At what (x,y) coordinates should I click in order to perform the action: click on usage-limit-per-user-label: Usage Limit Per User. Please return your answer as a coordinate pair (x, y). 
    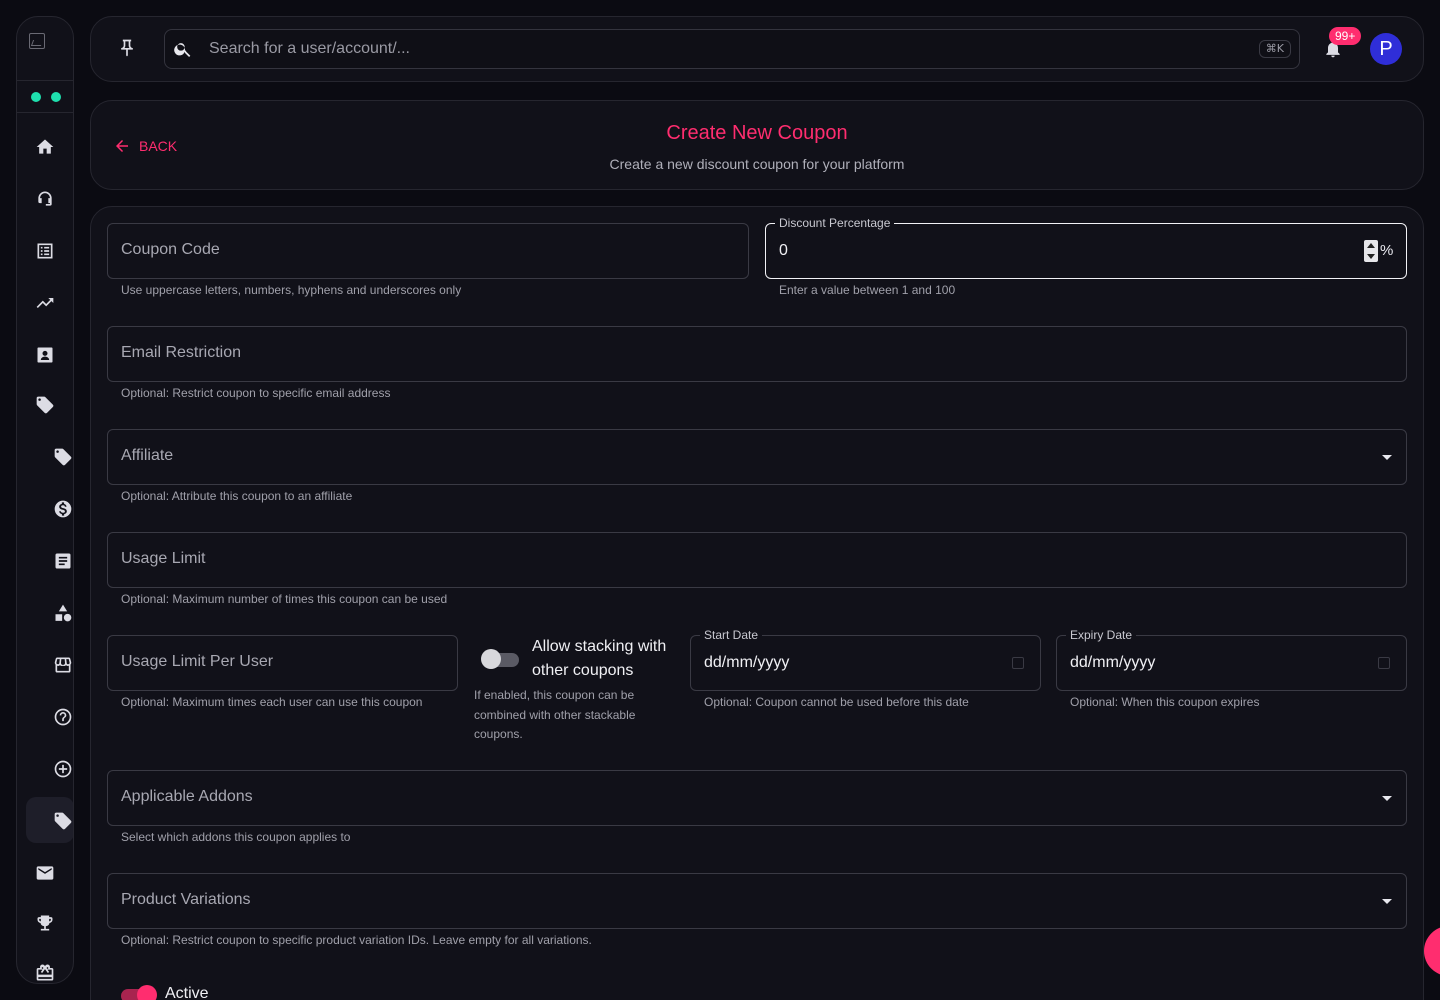
    Looking at the image, I should click on (197, 661).